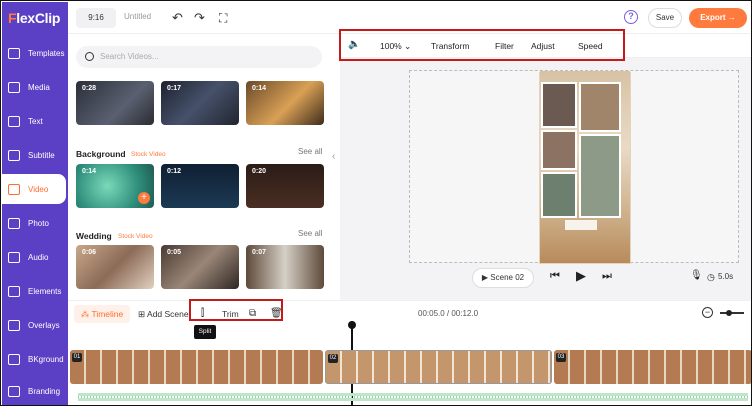 Image resolution: width=752 pixels, height=406 pixels. Describe the element at coordinates (631, 17) in the screenshot. I see `help-icon: ?` at that location.